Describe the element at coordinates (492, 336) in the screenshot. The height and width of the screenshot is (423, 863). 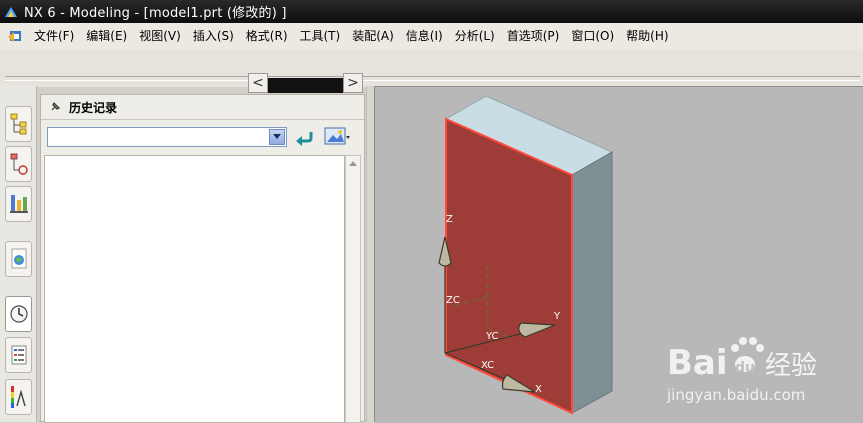
I see `axis-label-yc: YC` at that location.